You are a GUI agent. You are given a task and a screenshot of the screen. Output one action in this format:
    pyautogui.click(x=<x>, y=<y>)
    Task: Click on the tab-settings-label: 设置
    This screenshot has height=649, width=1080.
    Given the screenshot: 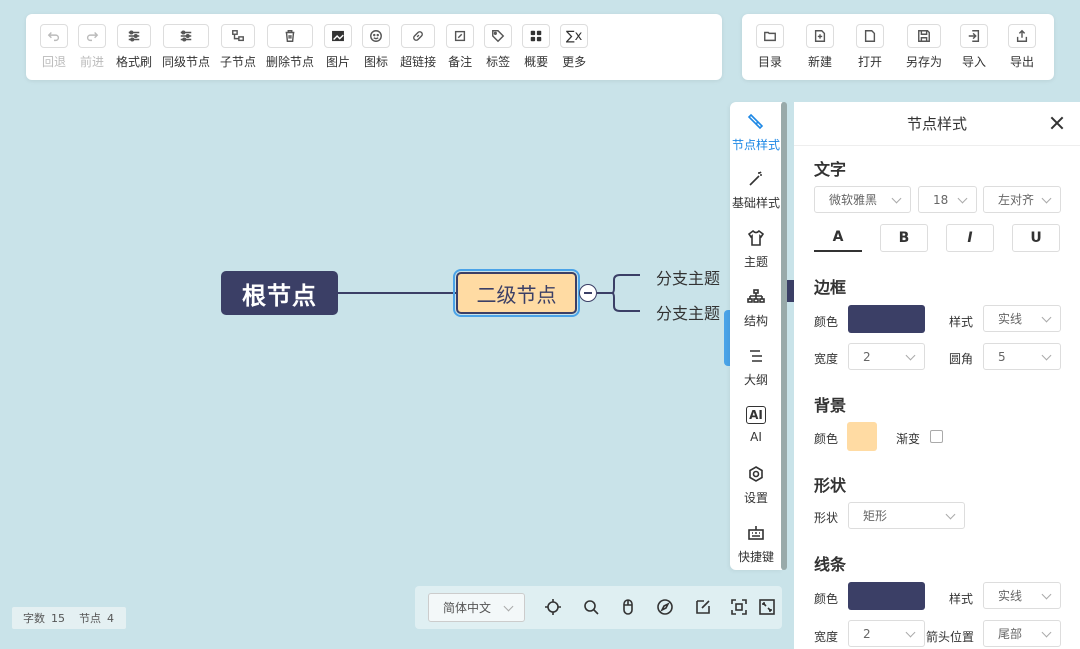 What is the action you would take?
    pyautogui.click(x=755, y=498)
    